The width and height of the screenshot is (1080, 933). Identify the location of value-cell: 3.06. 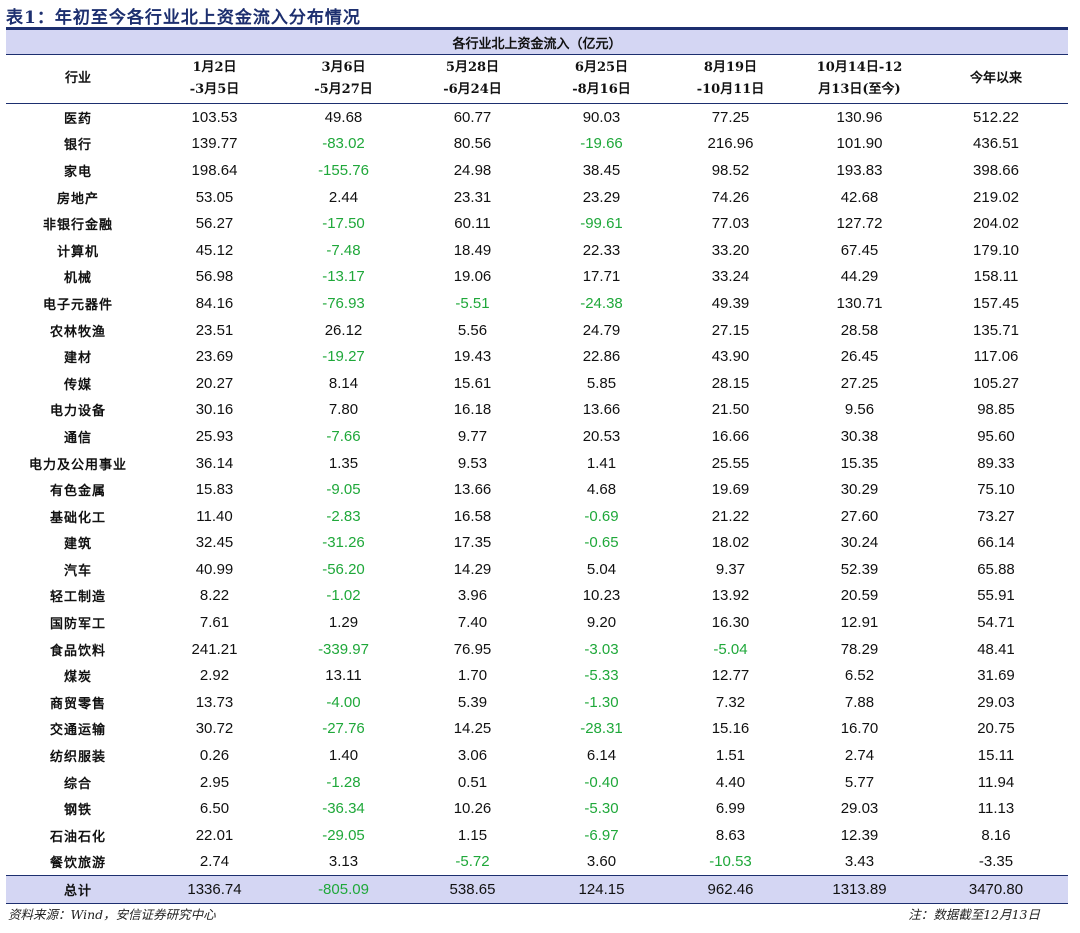
(472, 756).